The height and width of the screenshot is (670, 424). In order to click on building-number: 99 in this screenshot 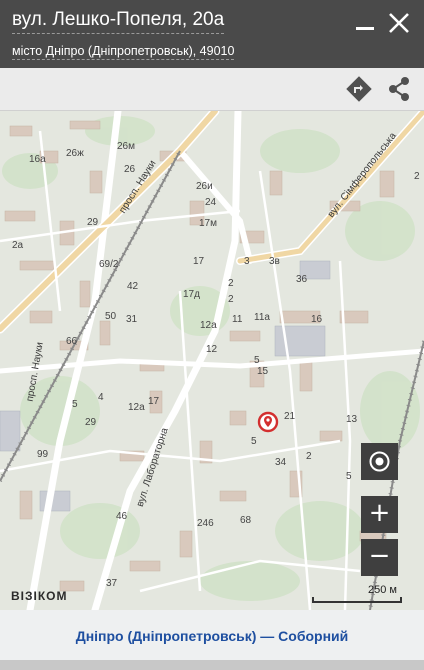, I will do `click(43, 454)`.